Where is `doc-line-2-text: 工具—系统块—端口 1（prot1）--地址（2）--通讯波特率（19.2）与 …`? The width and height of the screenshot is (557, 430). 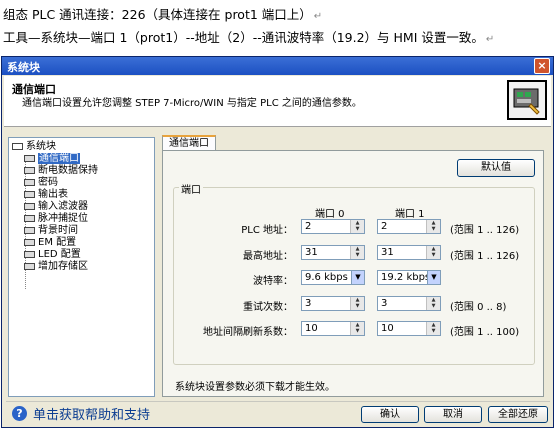
doc-line-2-text: 工具—系统块—端口 1（prot1）--地址（2）--通讯波特率（19.2）与 … is located at coordinates (243, 37).